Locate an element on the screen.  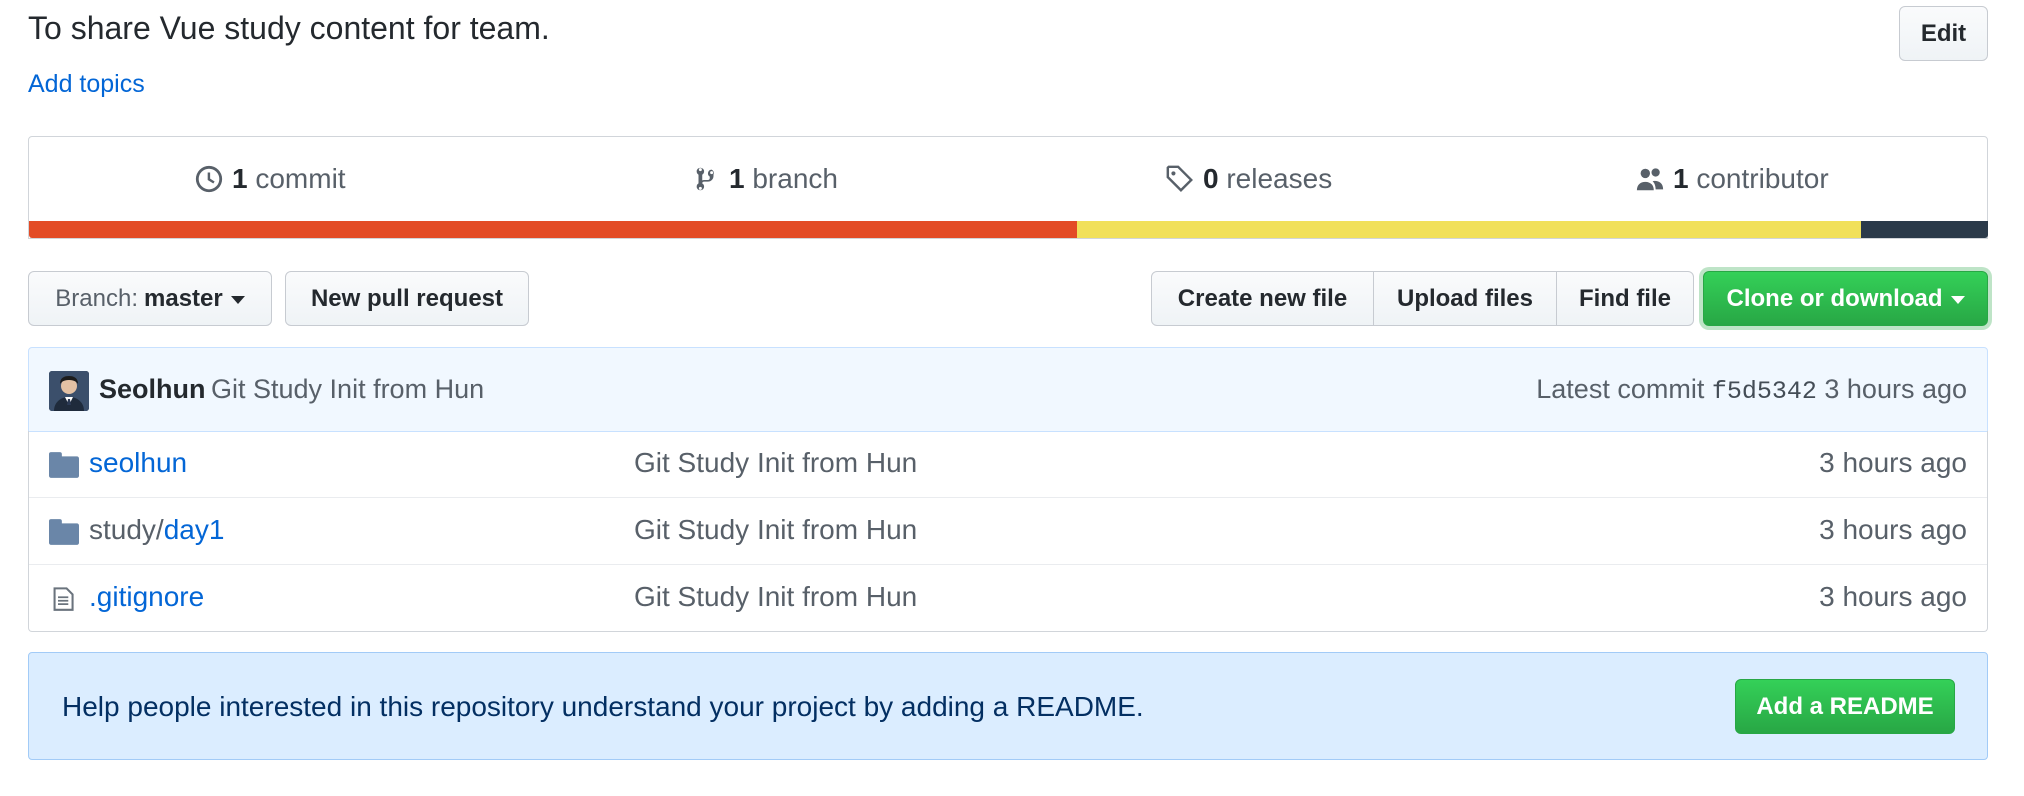
commits-stat: 1 commit is located at coordinates (270, 179).